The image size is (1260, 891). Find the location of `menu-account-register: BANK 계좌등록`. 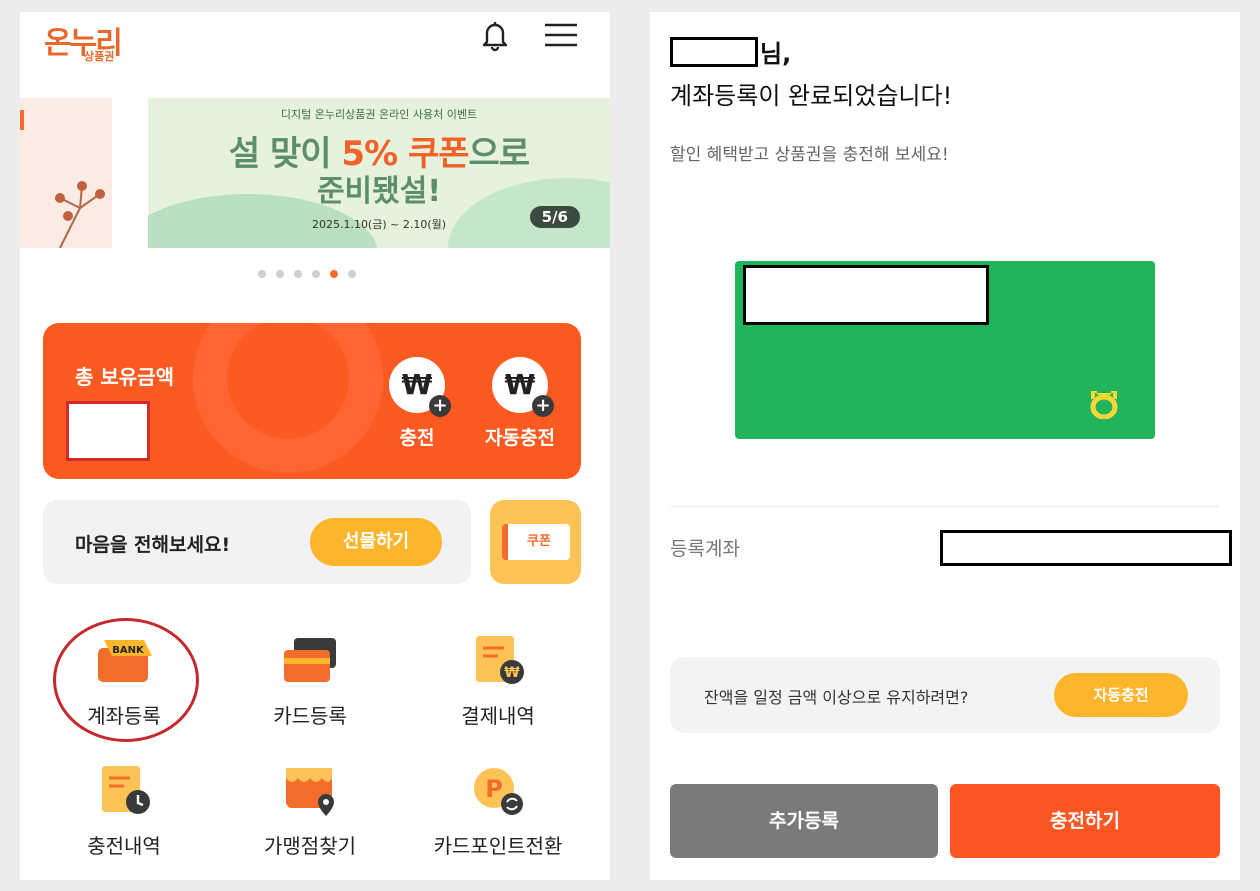

menu-account-register: BANK 계좌등록 is located at coordinates (124, 681).